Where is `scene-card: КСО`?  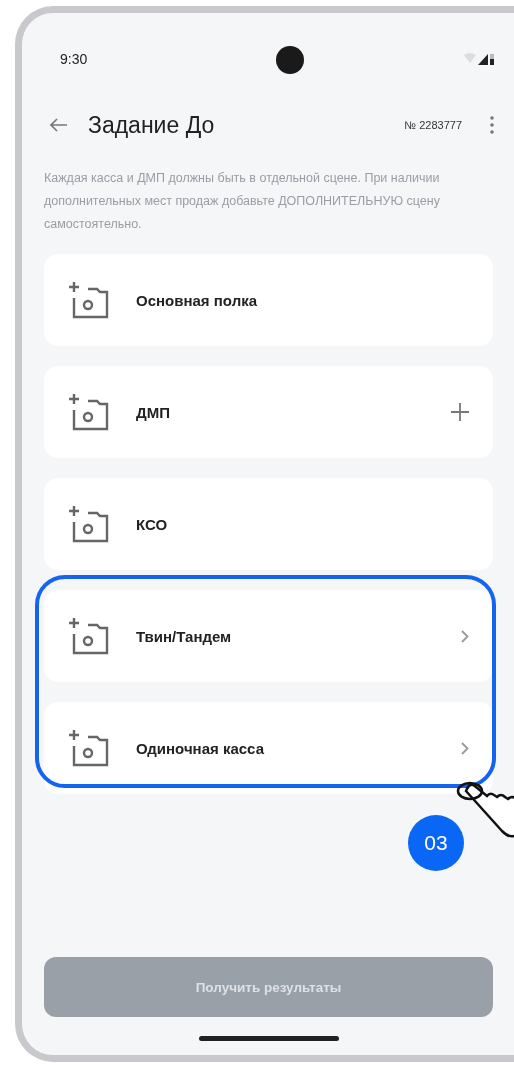 scene-card: КСО is located at coordinates (268, 524).